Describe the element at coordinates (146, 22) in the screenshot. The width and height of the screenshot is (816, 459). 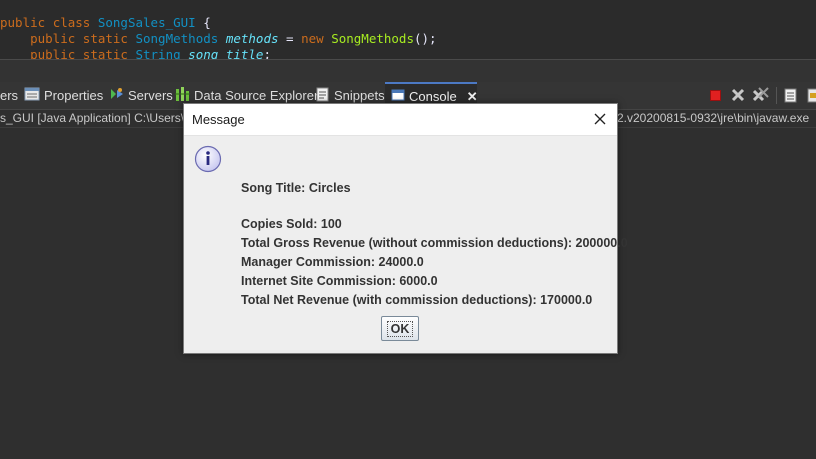
I see `class-name: SongSales_GUI` at that location.